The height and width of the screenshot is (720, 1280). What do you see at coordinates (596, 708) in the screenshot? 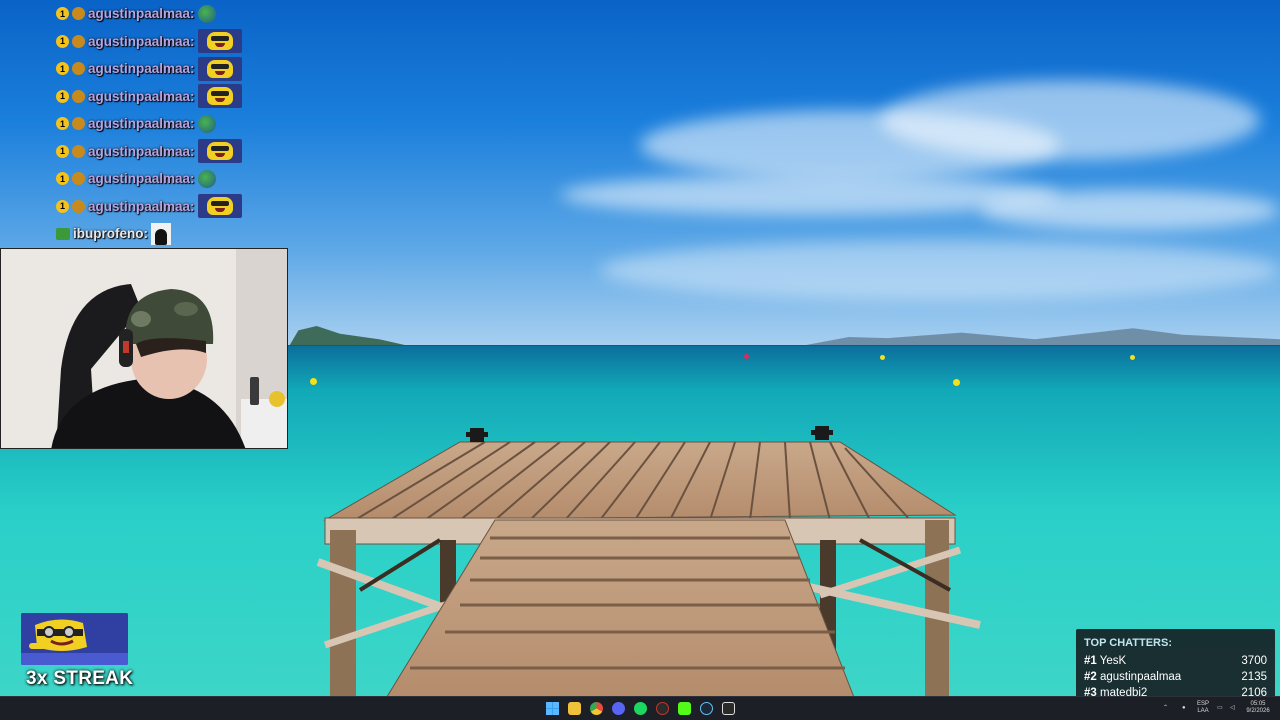
I see `chrome-icon` at bounding box center [596, 708].